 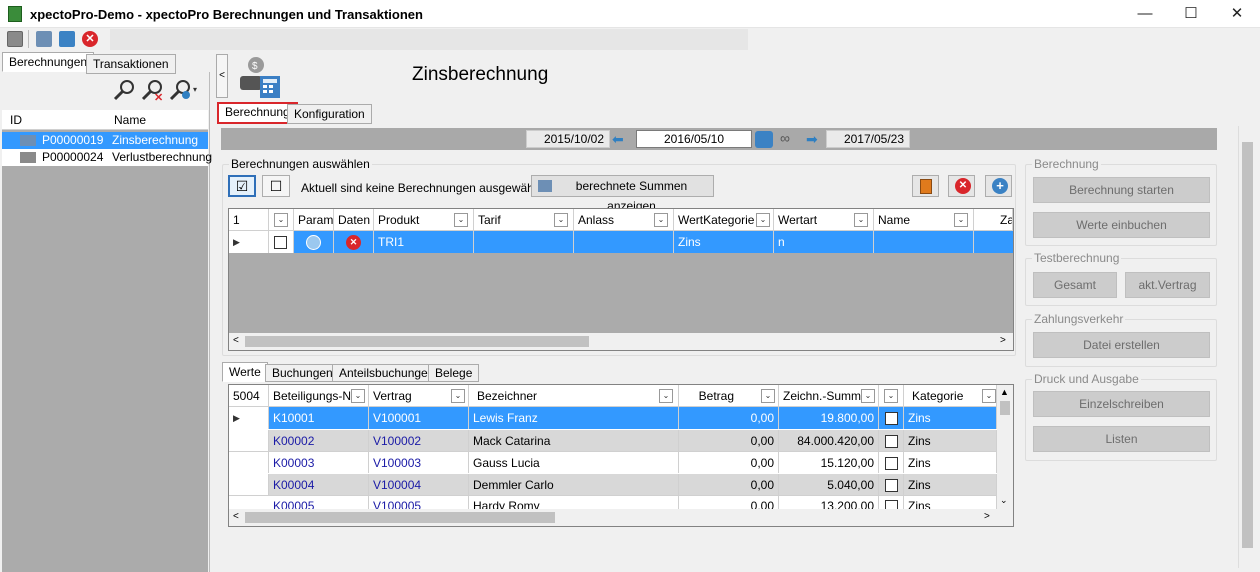 What do you see at coordinates (524, 220) in the screenshot?
I see `column-tarif: Tarif ⌄` at bounding box center [524, 220].